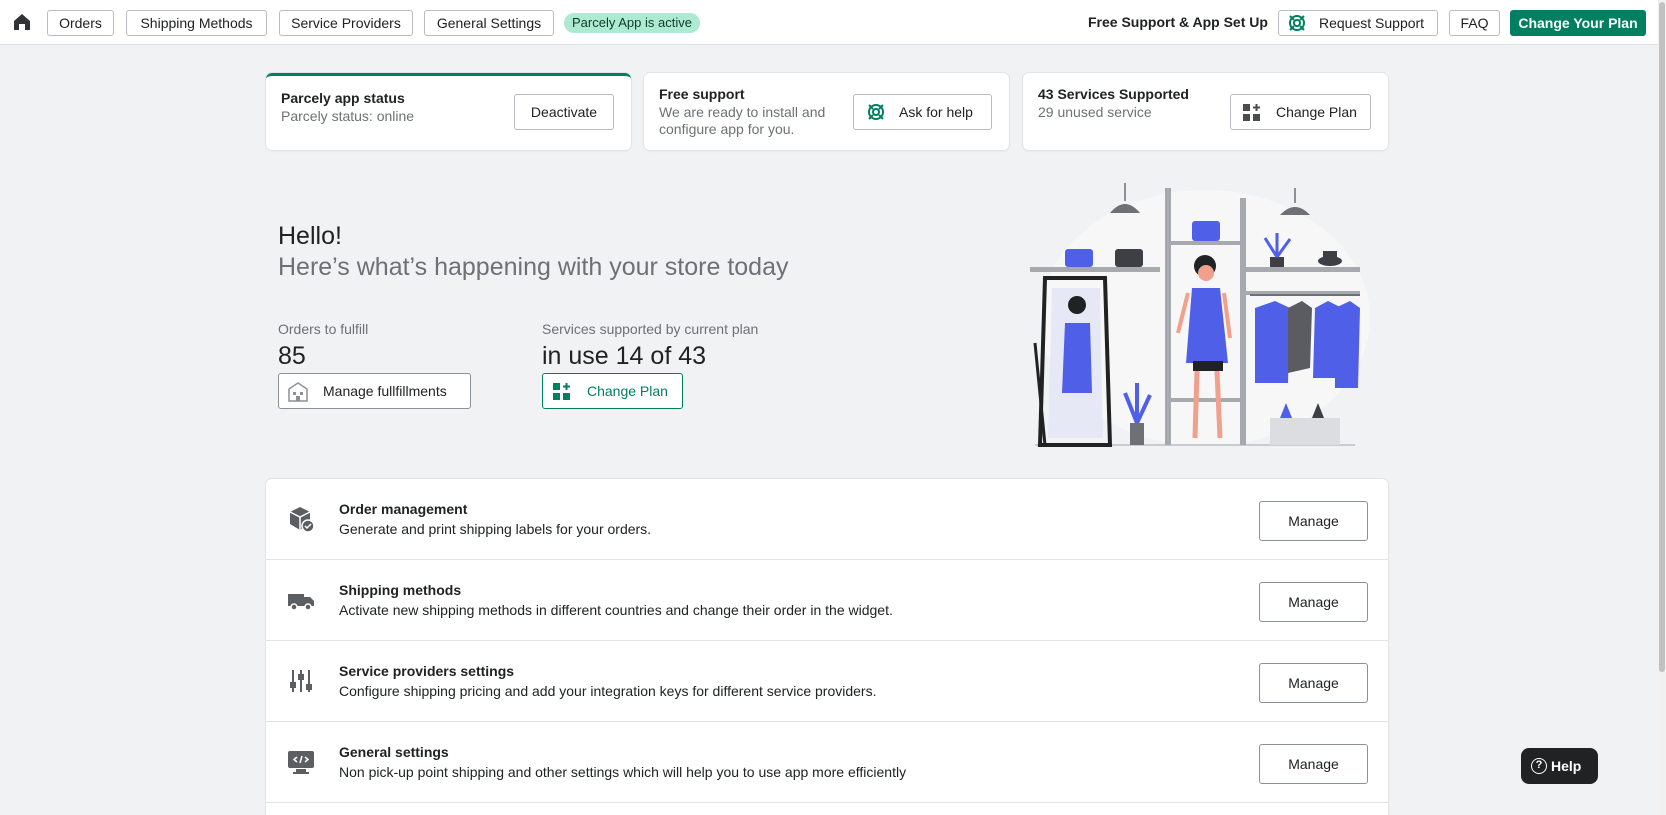 Image resolution: width=1666 pixels, height=815 pixels. What do you see at coordinates (1200, 315) in the screenshot?
I see `boutique-illustration` at bounding box center [1200, 315].